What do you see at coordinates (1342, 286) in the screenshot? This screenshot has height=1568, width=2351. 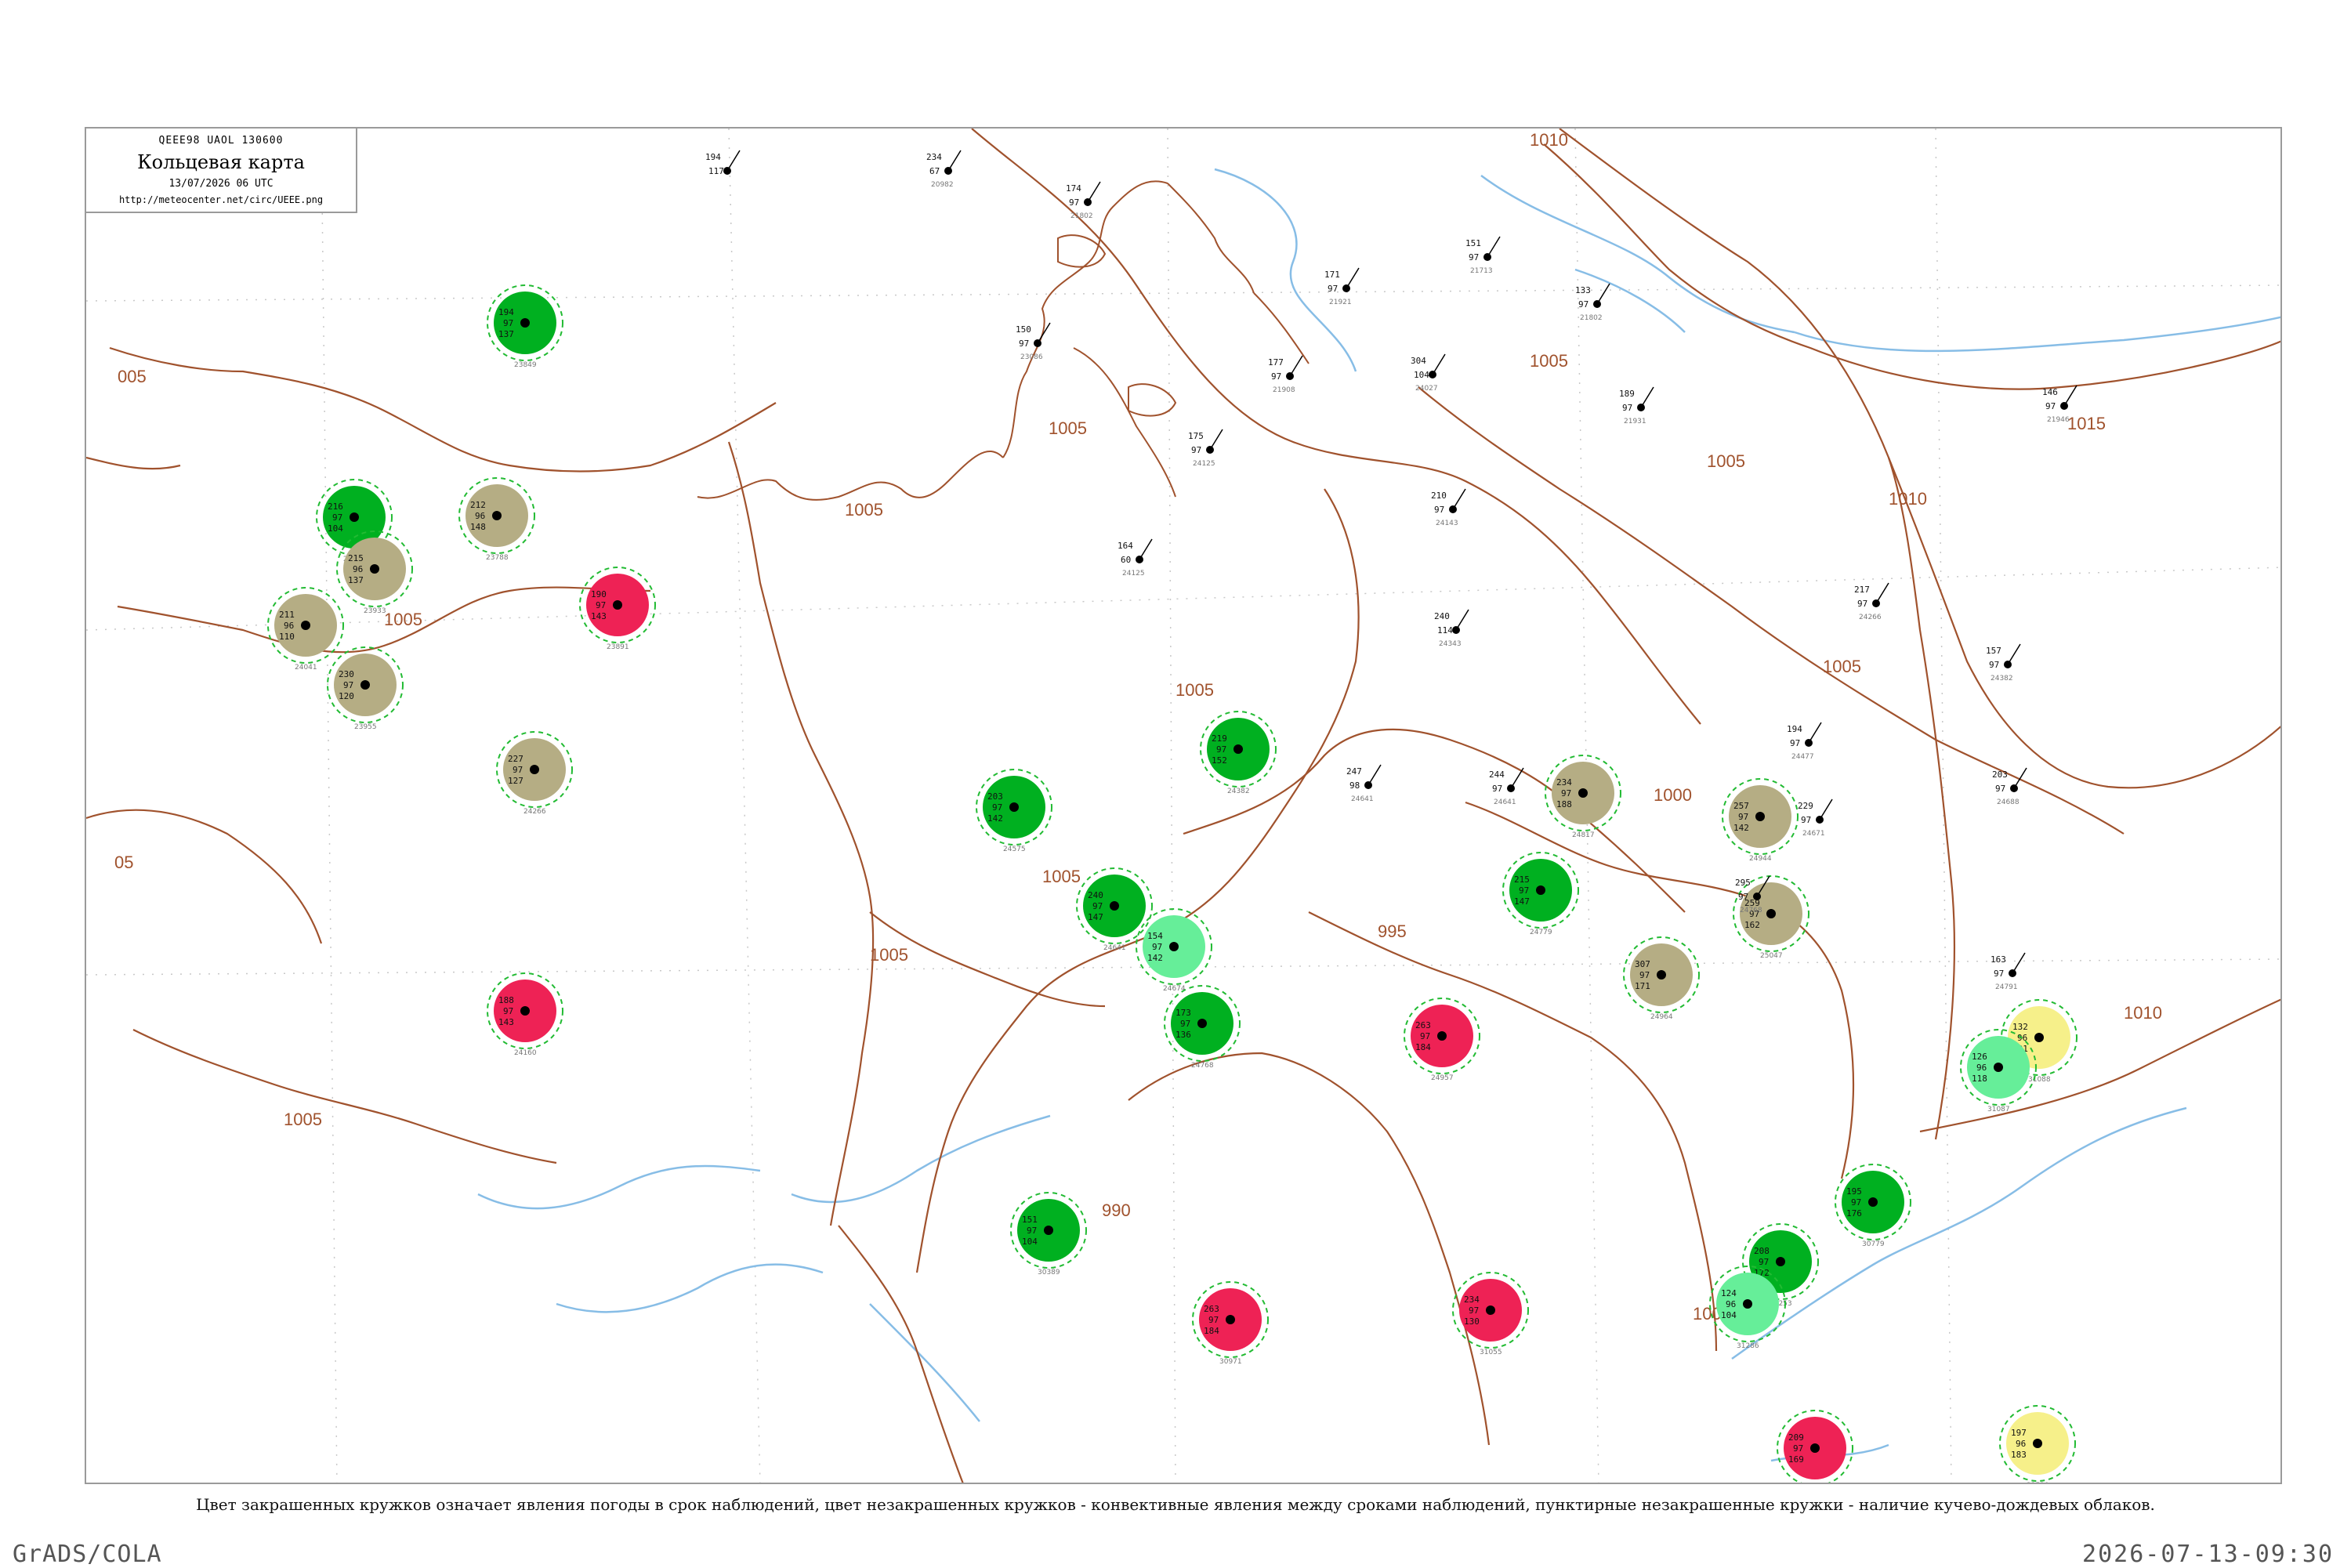 I see `station-plain: 171 97 21921` at bounding box center [1342, 286].